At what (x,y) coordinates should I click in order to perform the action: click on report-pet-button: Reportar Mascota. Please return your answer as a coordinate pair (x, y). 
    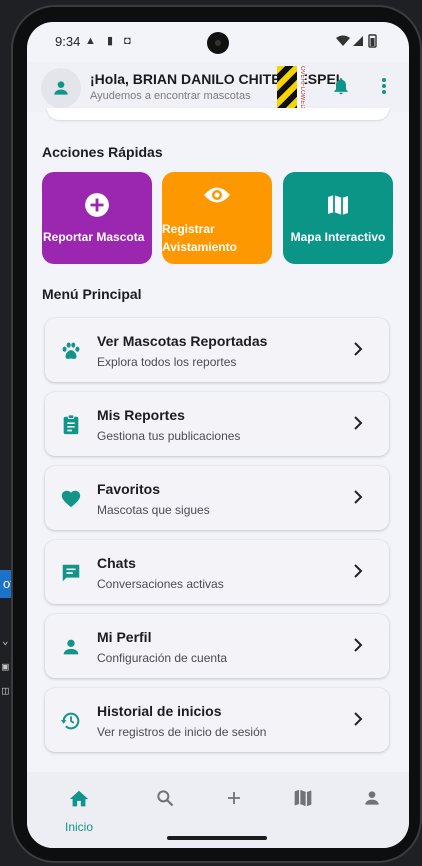
    Looking at the image, I should click on (97, 218).